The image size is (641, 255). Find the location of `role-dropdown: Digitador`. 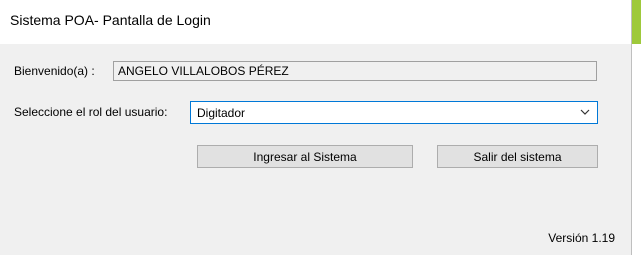

role-dropdown: Digitador is located at coordinates (394, 112).